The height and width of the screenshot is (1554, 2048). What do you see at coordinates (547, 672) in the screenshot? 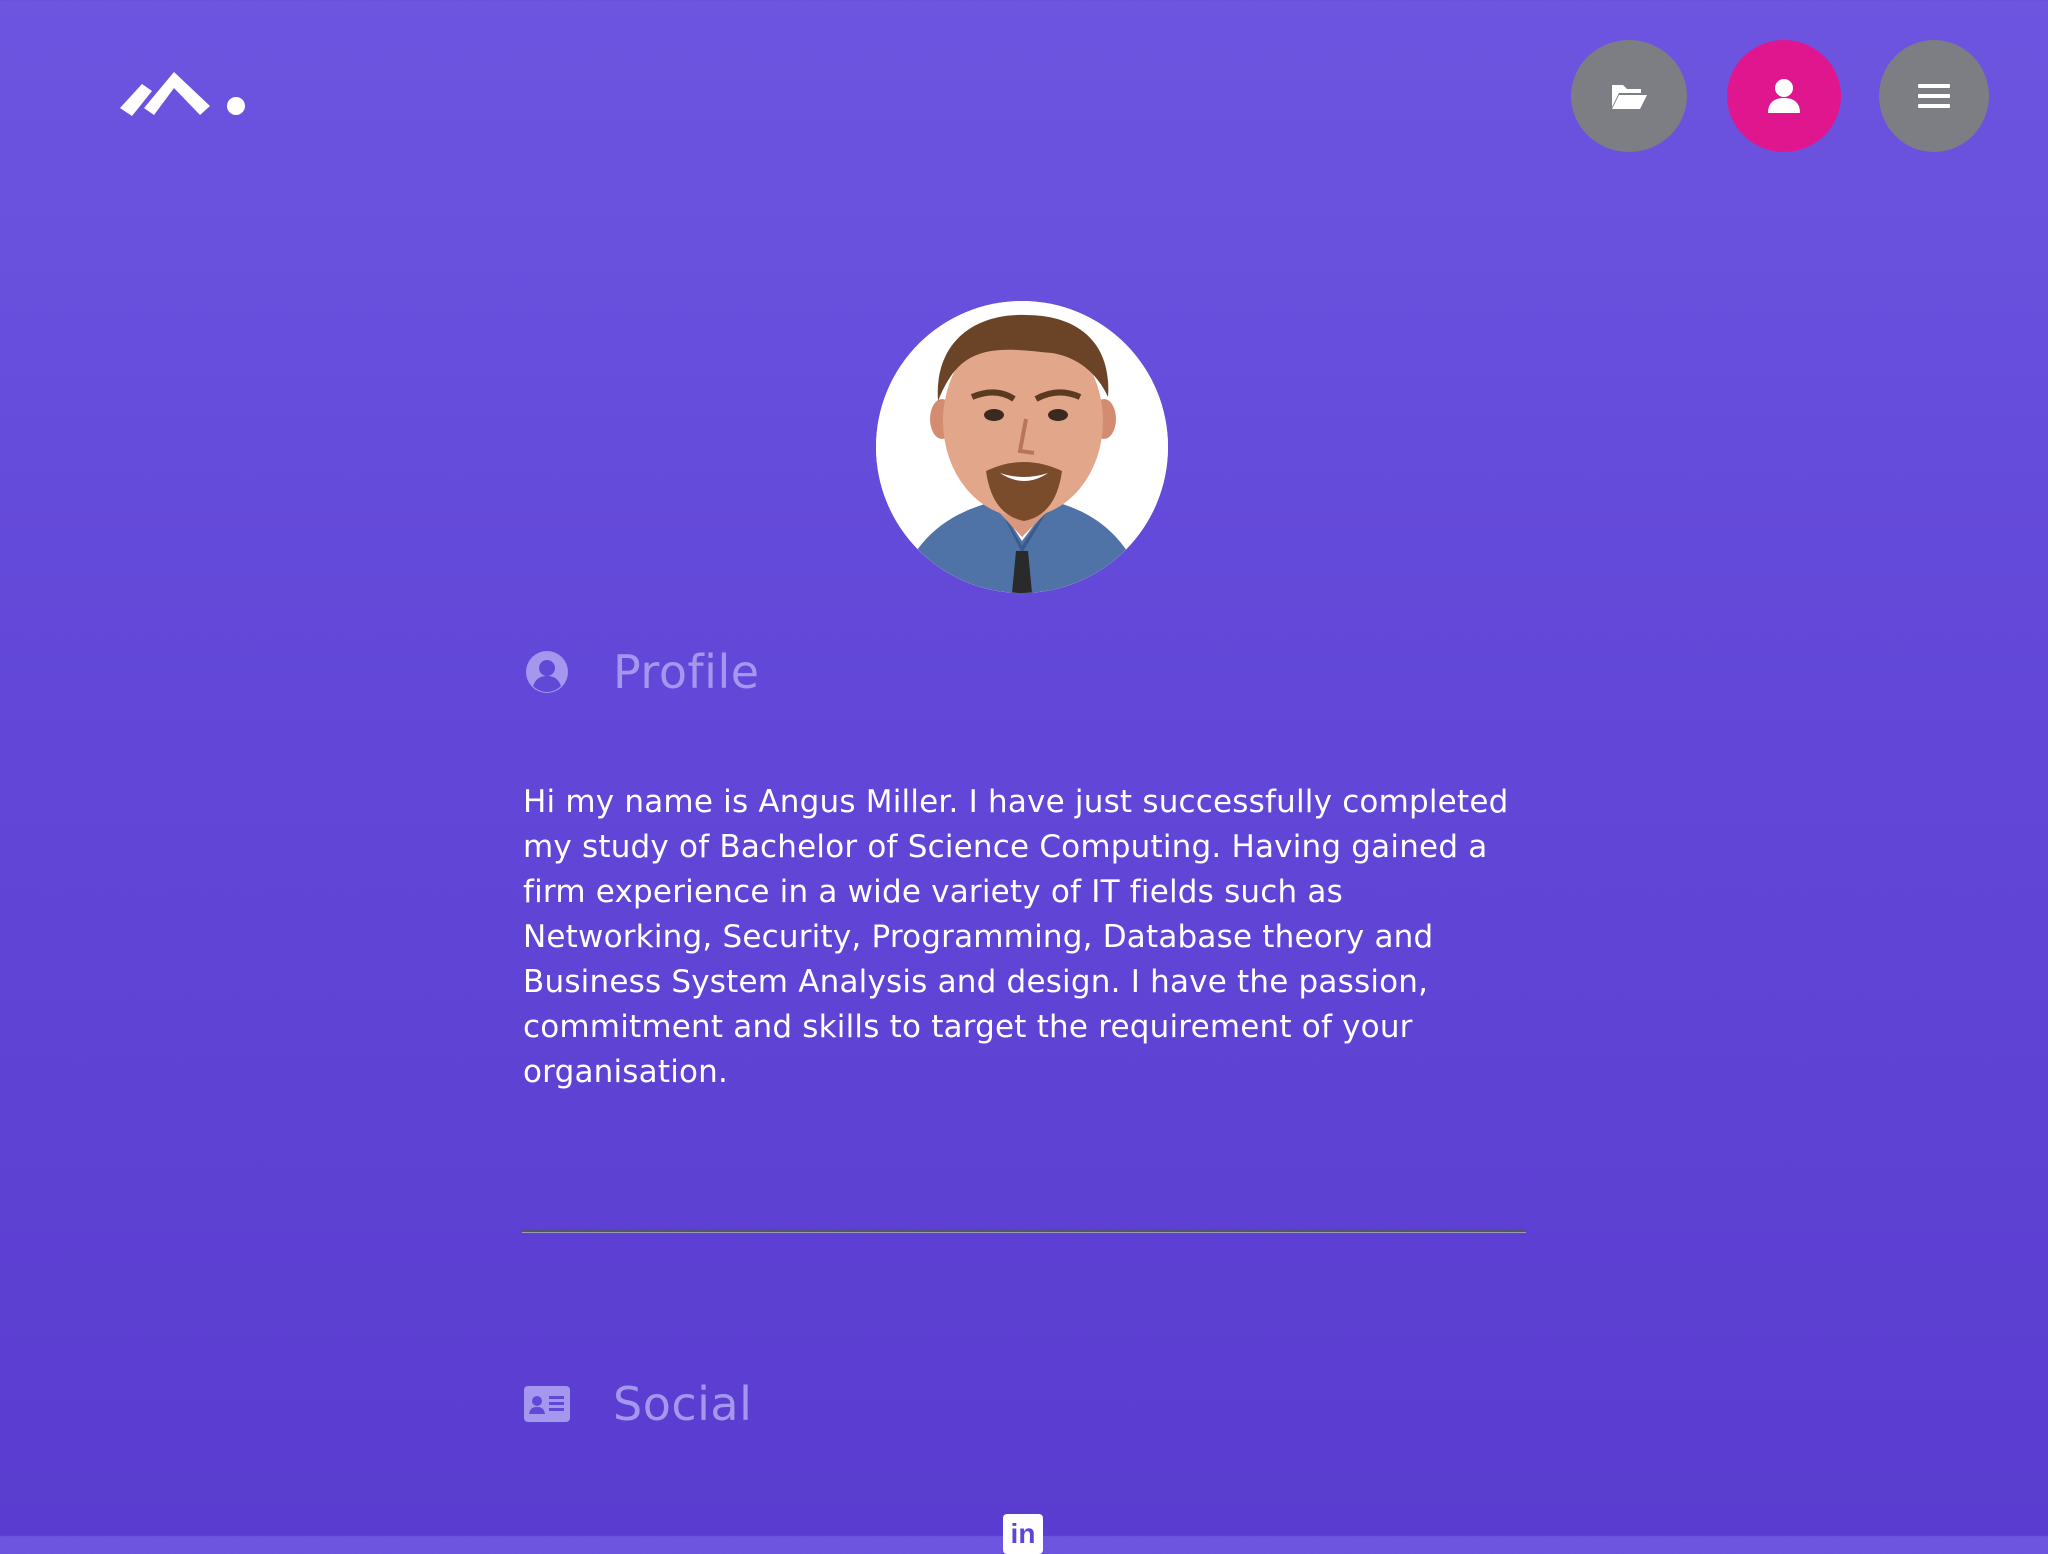
I see `user-circle-icon` at bounding box center [547, 672].